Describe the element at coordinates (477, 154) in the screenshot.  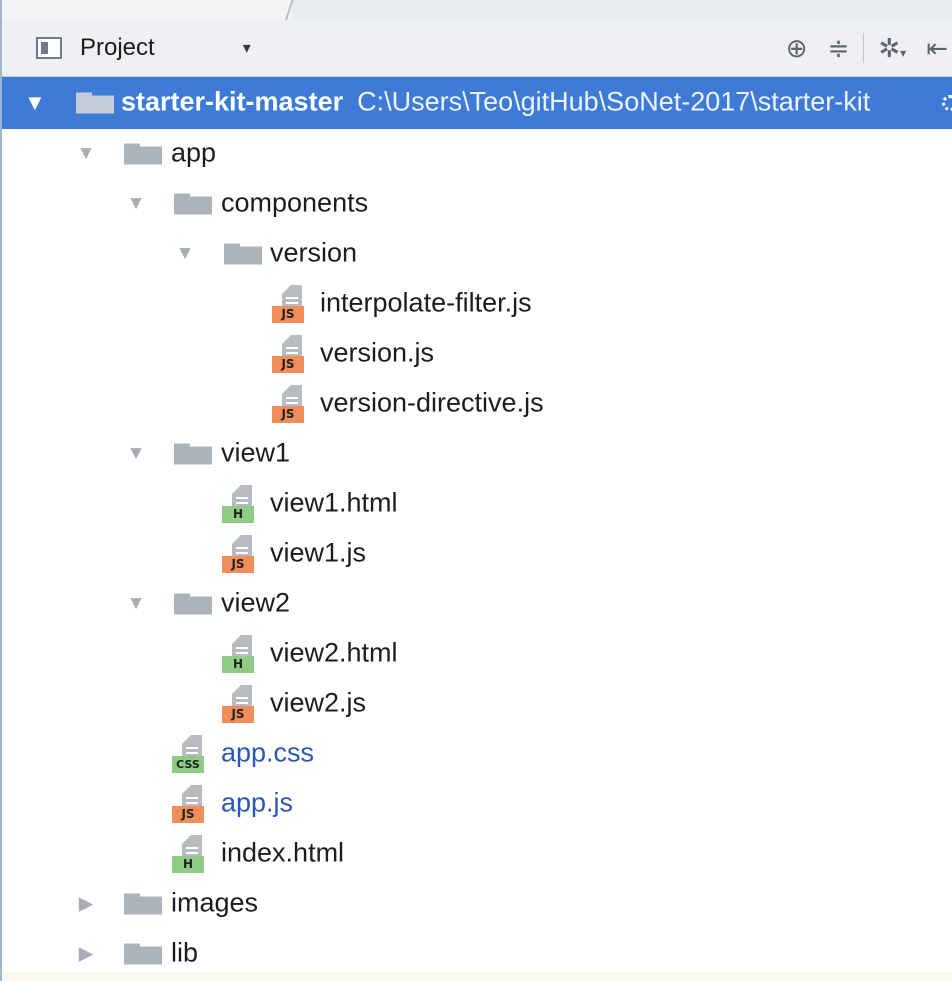
I see `tree-folder-app: ▼ app` at that location.